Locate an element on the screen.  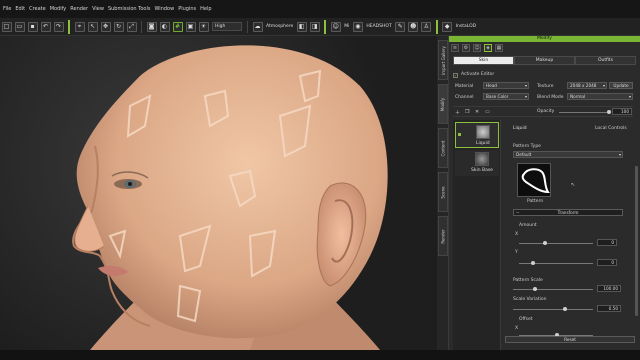
scale-variation-value: 0.50 is located at coordinates (609, 308).